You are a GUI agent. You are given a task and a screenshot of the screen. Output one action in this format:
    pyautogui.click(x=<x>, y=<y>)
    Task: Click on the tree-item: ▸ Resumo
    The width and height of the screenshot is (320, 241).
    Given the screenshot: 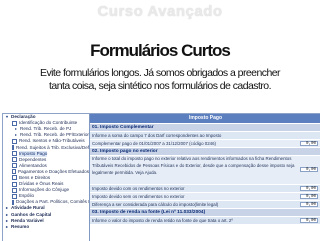 What is the action you would take?
    pyautogui.click(x=46, y=227)
    